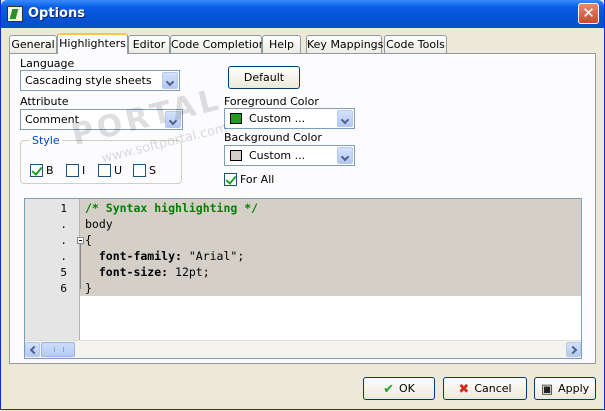  What do you see at coordinates (99, 224) in the screenshot?
I see `code-line-selector: body` at bounding box center [99, 224].